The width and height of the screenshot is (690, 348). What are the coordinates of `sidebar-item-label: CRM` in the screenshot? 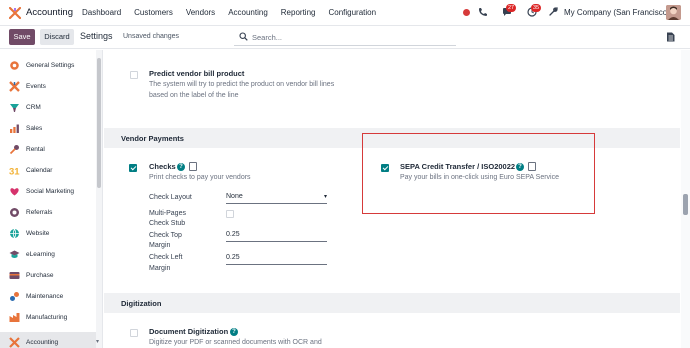 It's located at (33, 107).